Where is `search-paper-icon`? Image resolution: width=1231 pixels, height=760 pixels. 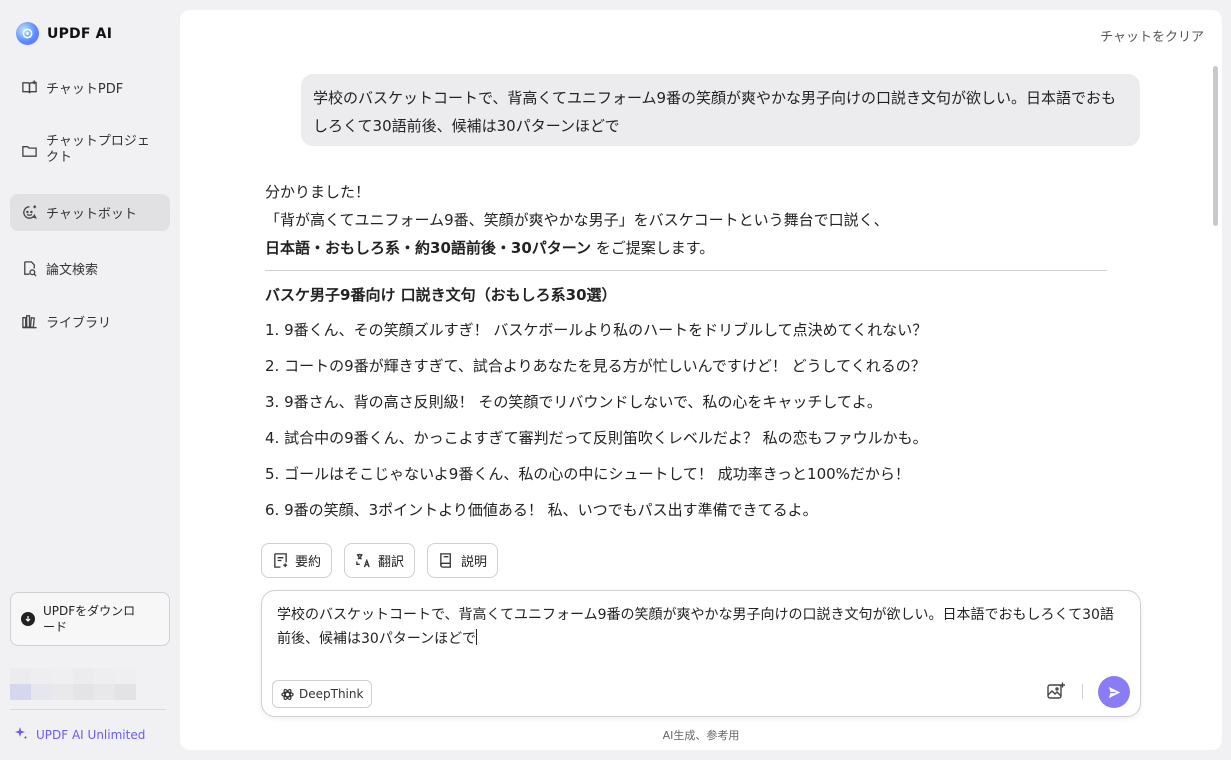 search-paper-icon is located at coordinates (29, 268).